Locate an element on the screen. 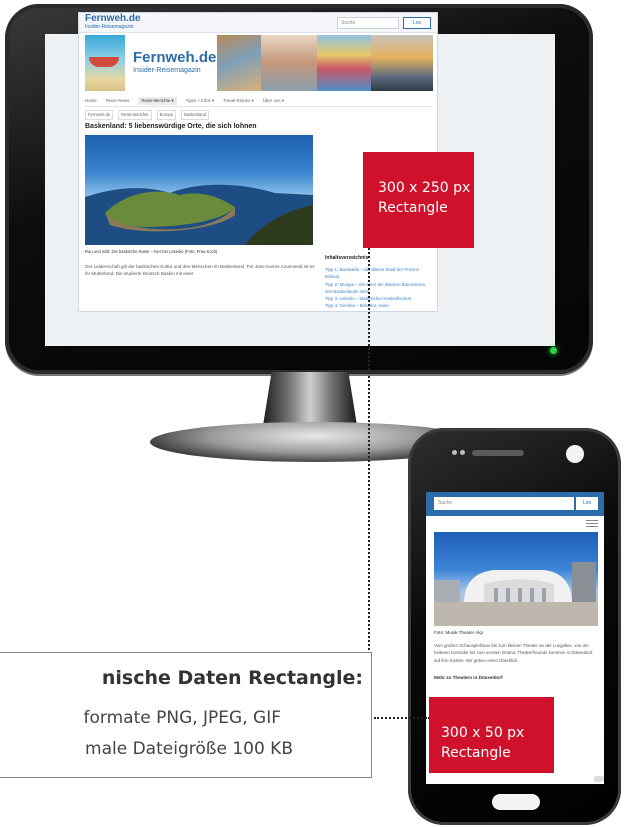 Image resolution: width=630 pixels, height=827 pixels. site-logo-small-sub: Insider-Reisemagazin is located at coordinates (109, 27).